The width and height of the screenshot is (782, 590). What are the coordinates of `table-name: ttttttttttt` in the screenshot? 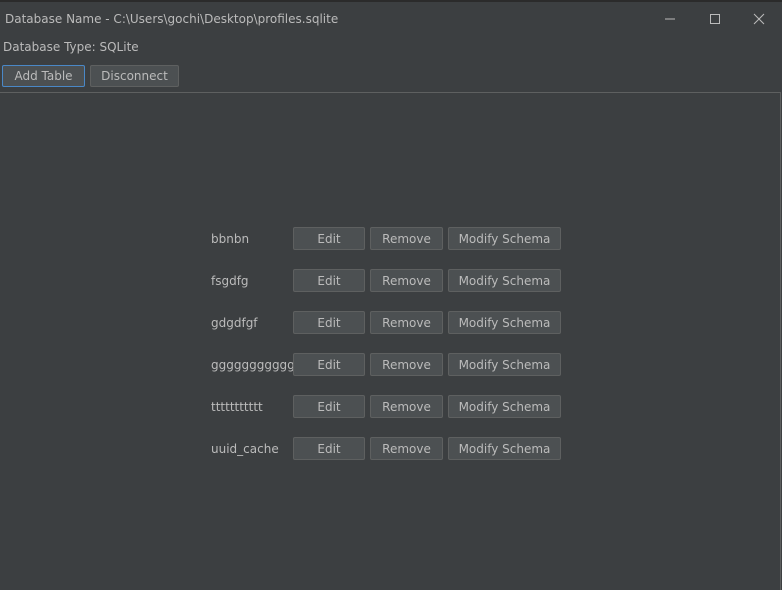 It's located at (237, 407).